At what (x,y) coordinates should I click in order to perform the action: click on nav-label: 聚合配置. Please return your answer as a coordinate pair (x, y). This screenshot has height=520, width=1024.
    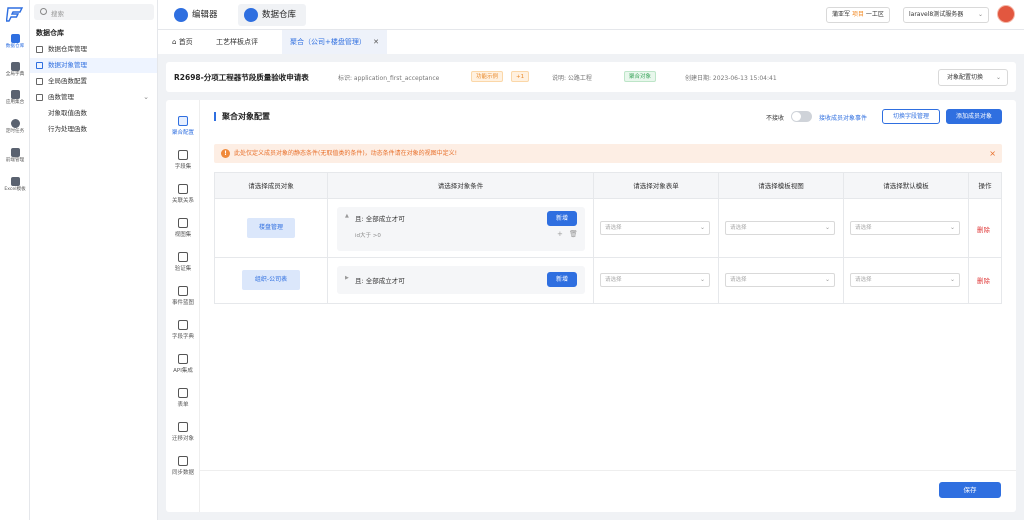
    Looking at the image, I should click on (182, 133).